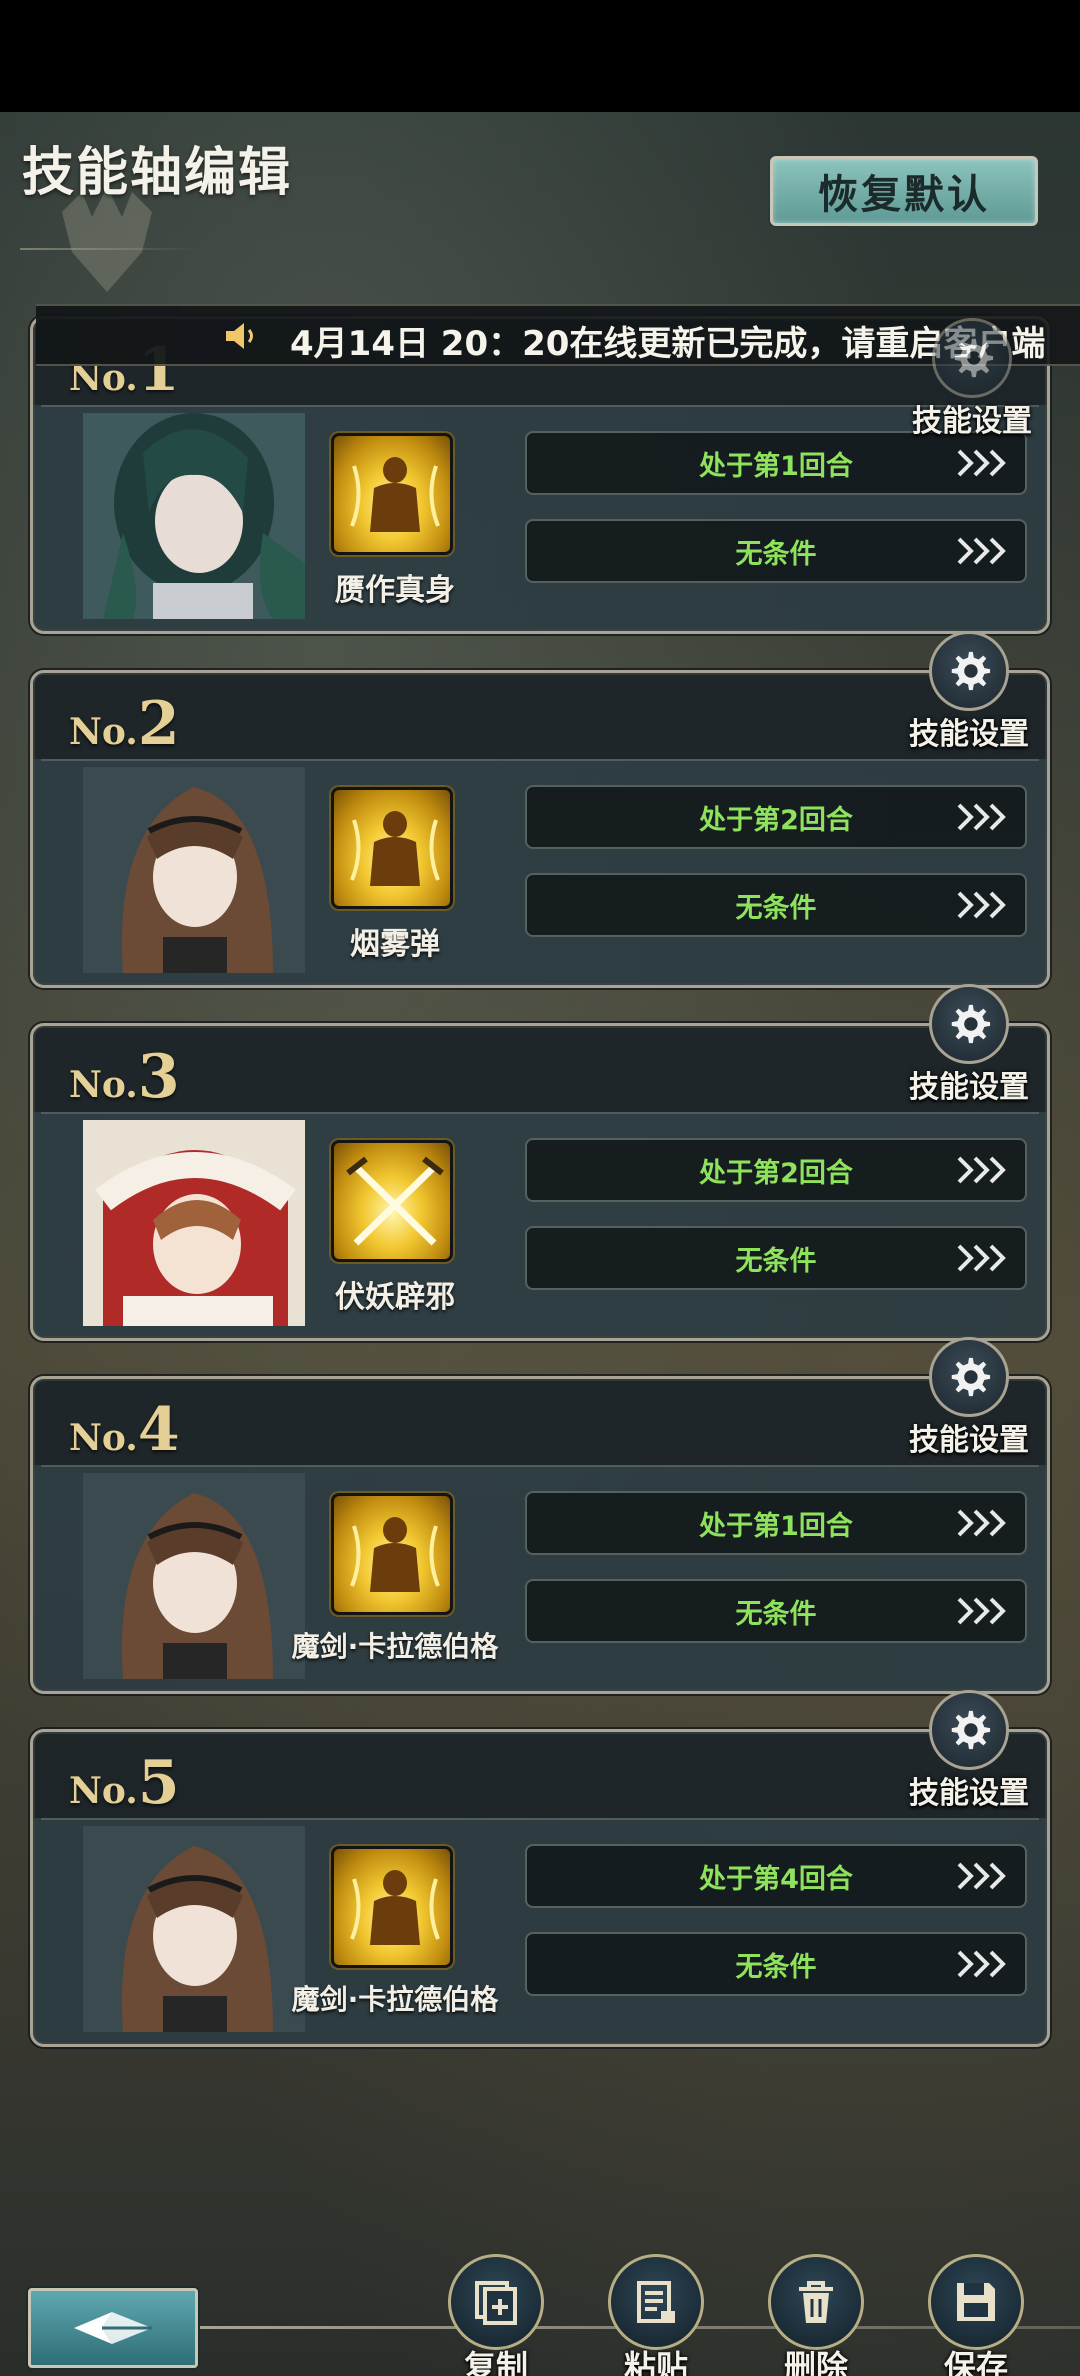 The height and width of the screenshot is (2376, 1080). I want to click on skill-icon-crossed-swords, so click(392, 1201).